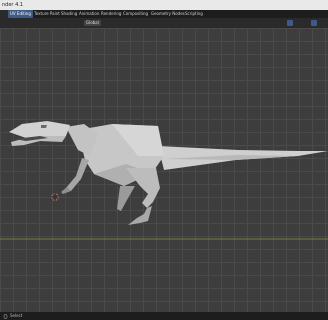  What do you see at coordinates (135, 14) in the screenshot?
I see `tab-compositing: Compositing` at bounding box center [135, 14].